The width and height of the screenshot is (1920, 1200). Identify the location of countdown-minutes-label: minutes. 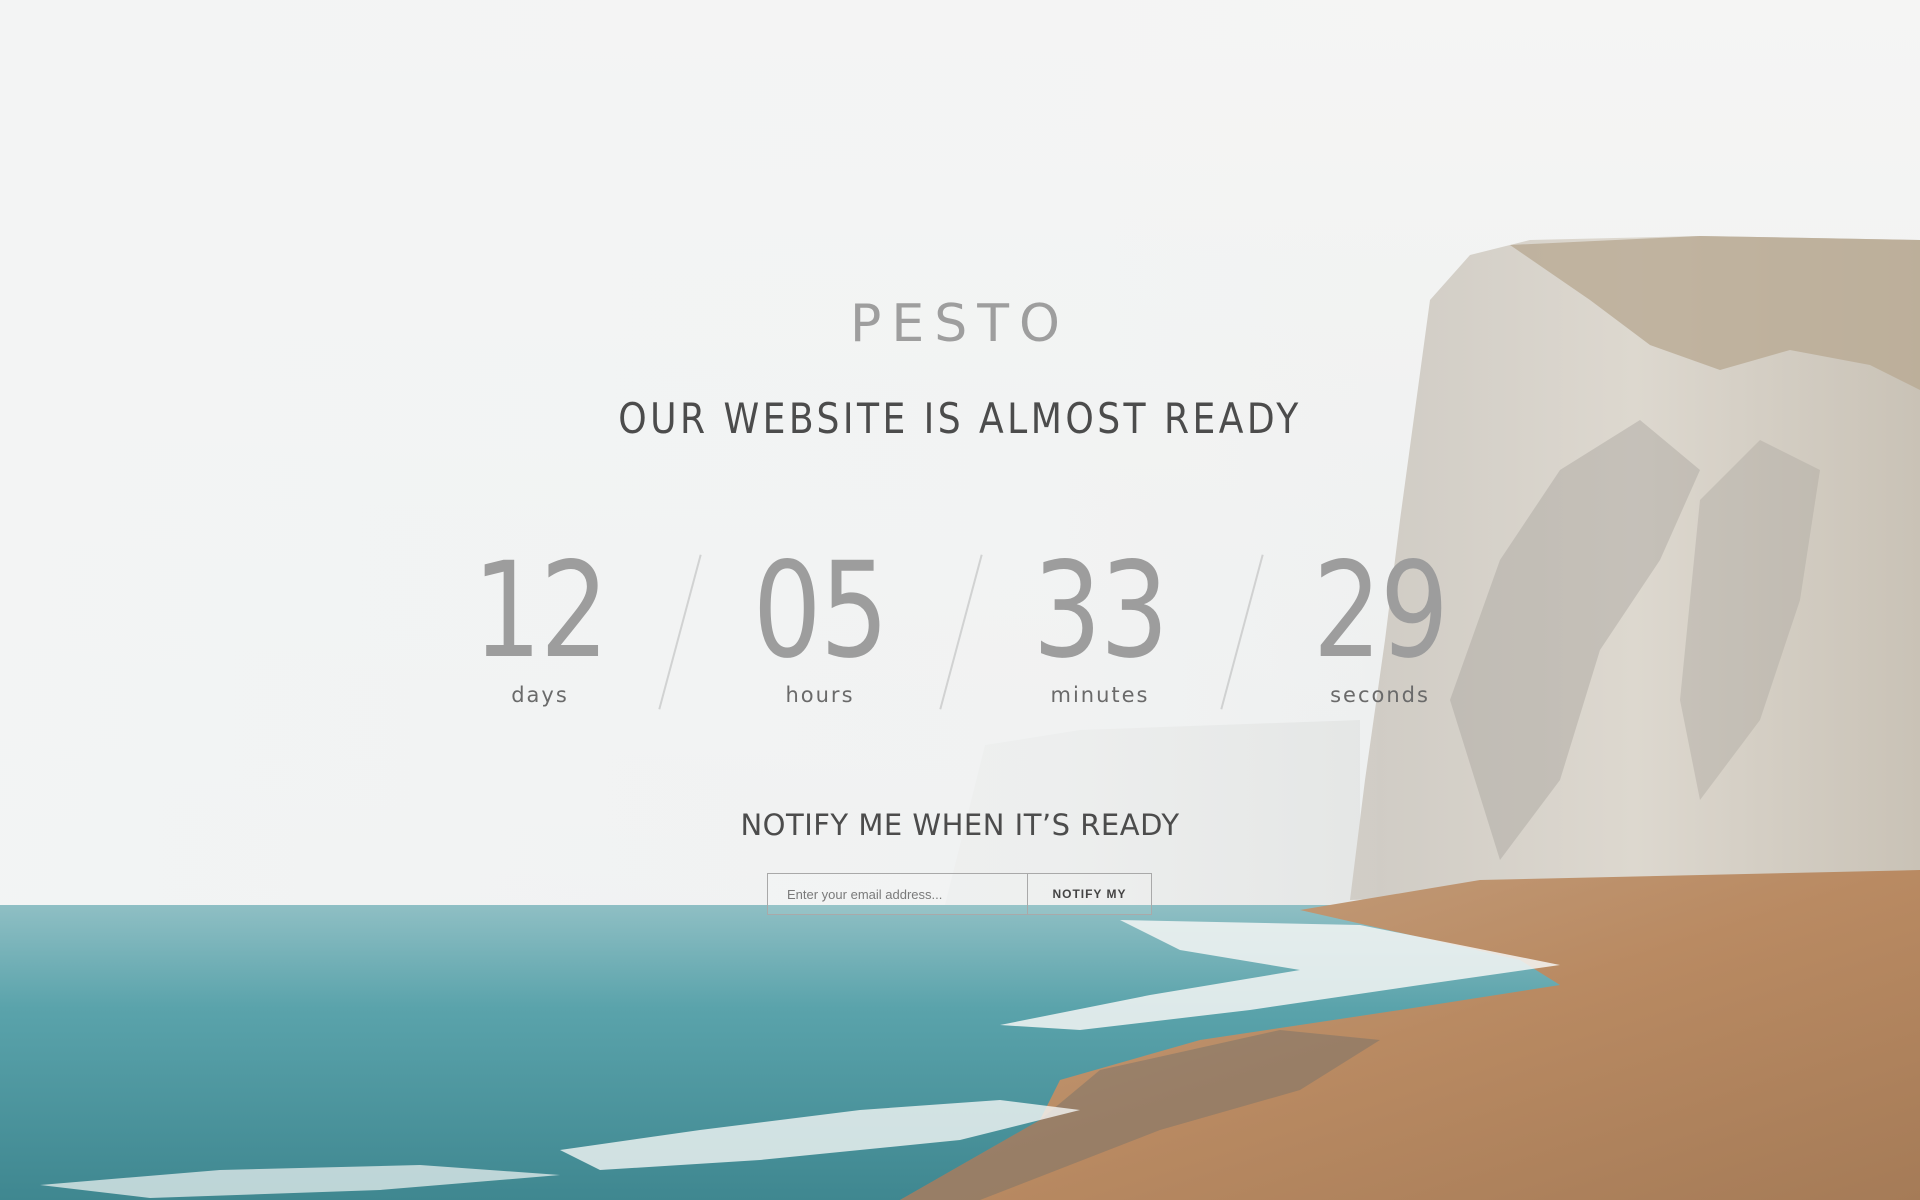
(1100, 695).